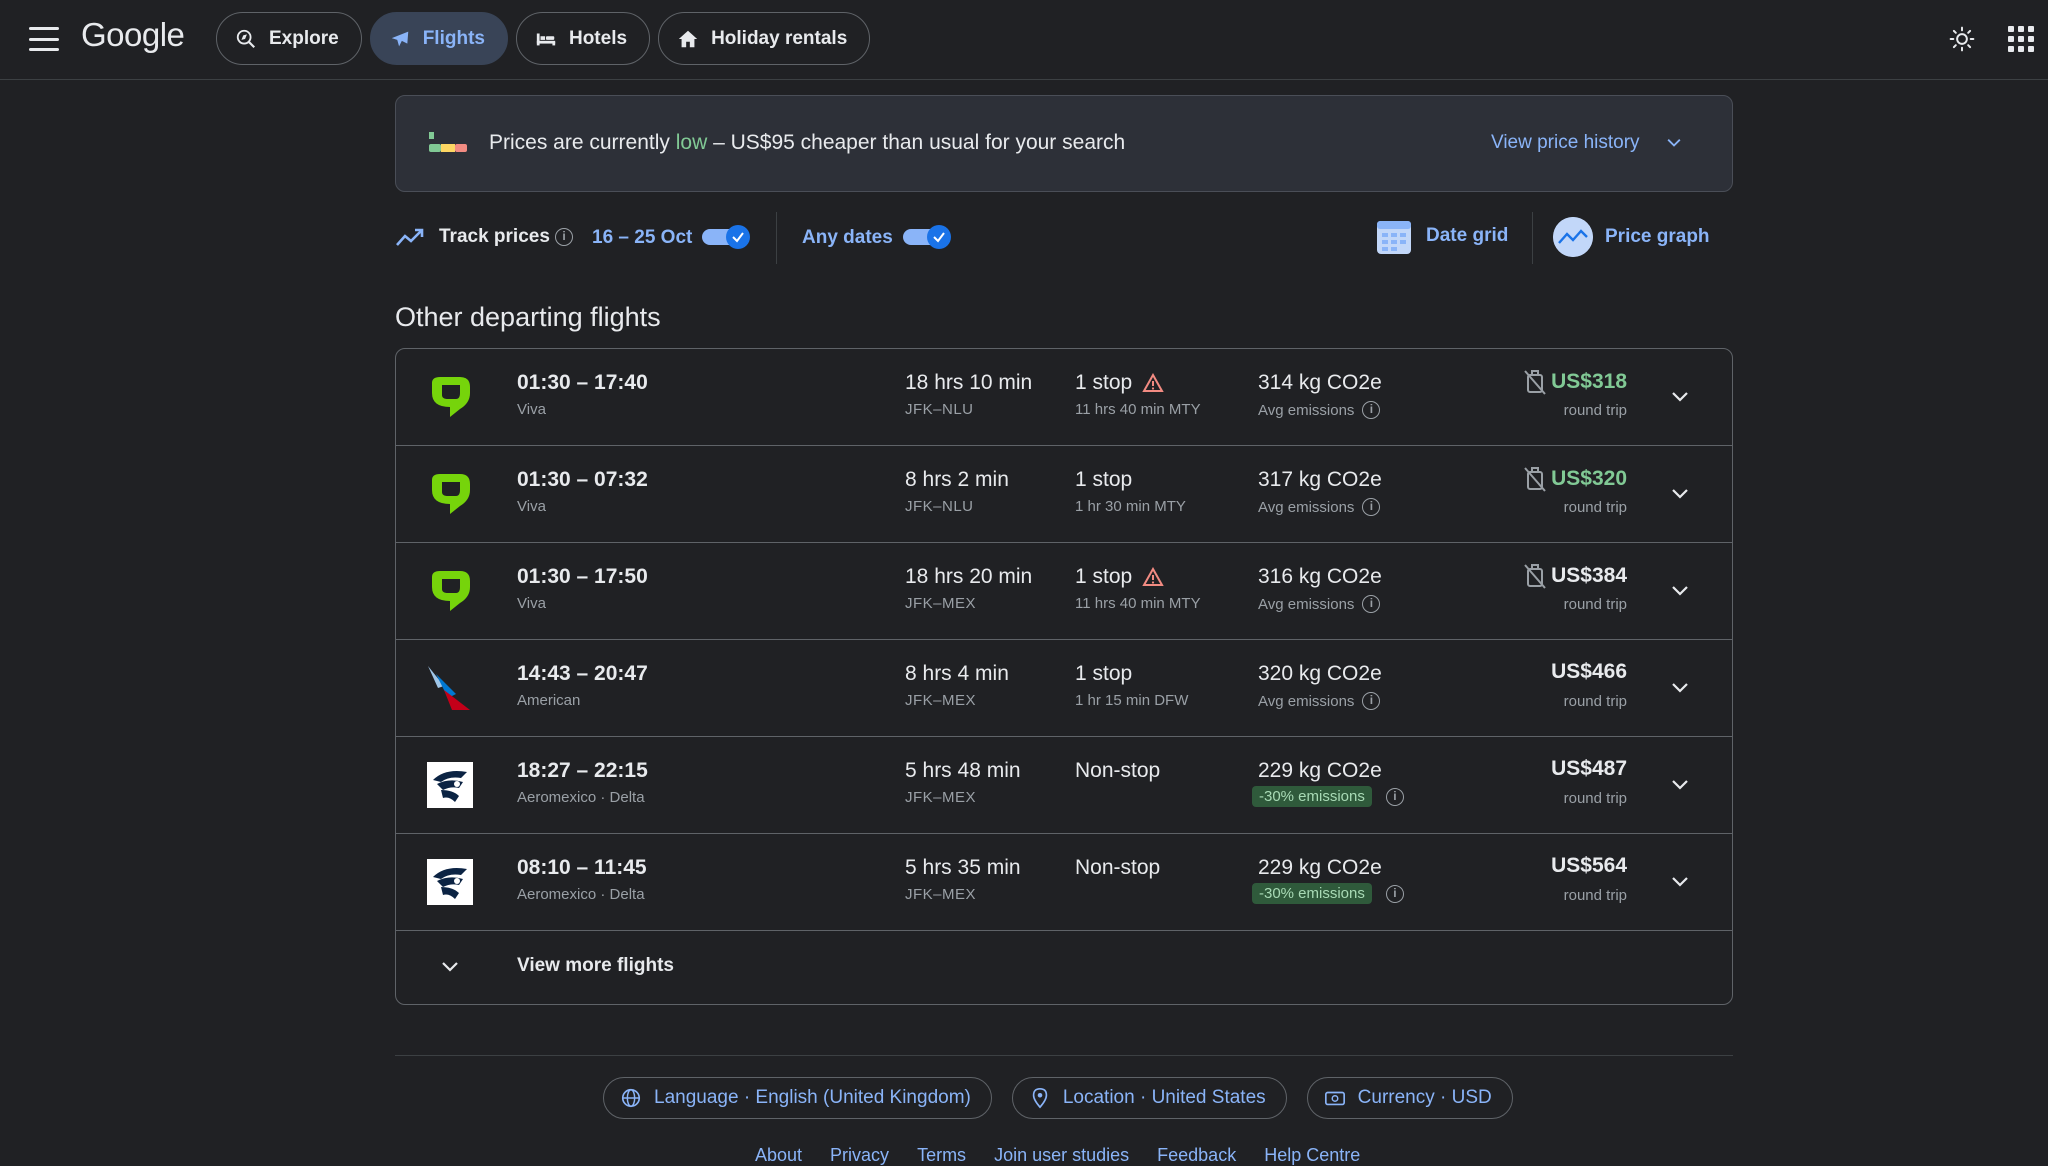  Describe the element at coordinates (581, 894) in the screenshot. I see `flight-carrier: Aeromexico · Delta` at that location.